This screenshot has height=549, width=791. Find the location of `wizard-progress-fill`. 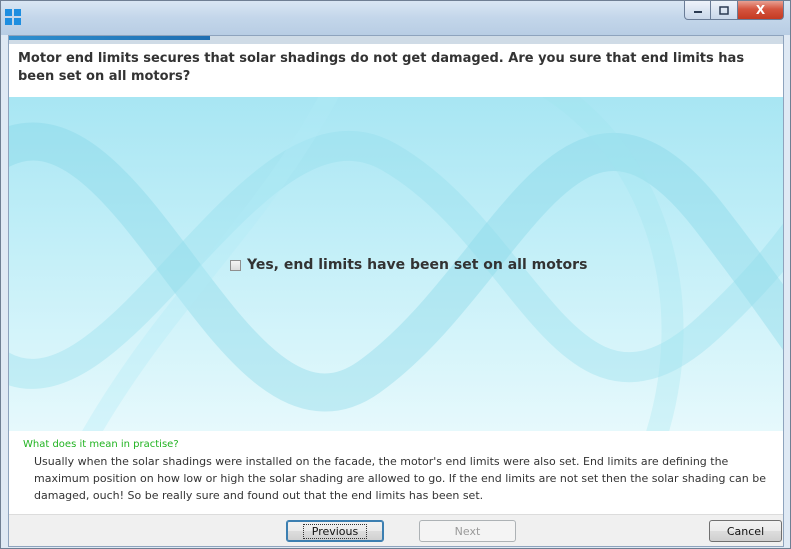

wizard-progress-fill is located at coordinates (110, 38).